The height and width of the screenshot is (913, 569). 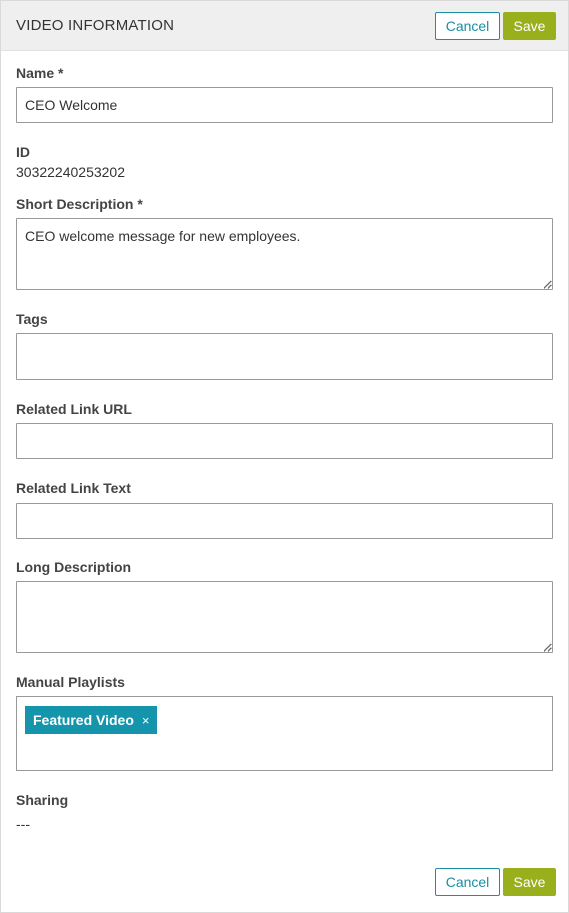 I want to click on related-link-text-label: Related Link Text, so click(x=73, y=488).